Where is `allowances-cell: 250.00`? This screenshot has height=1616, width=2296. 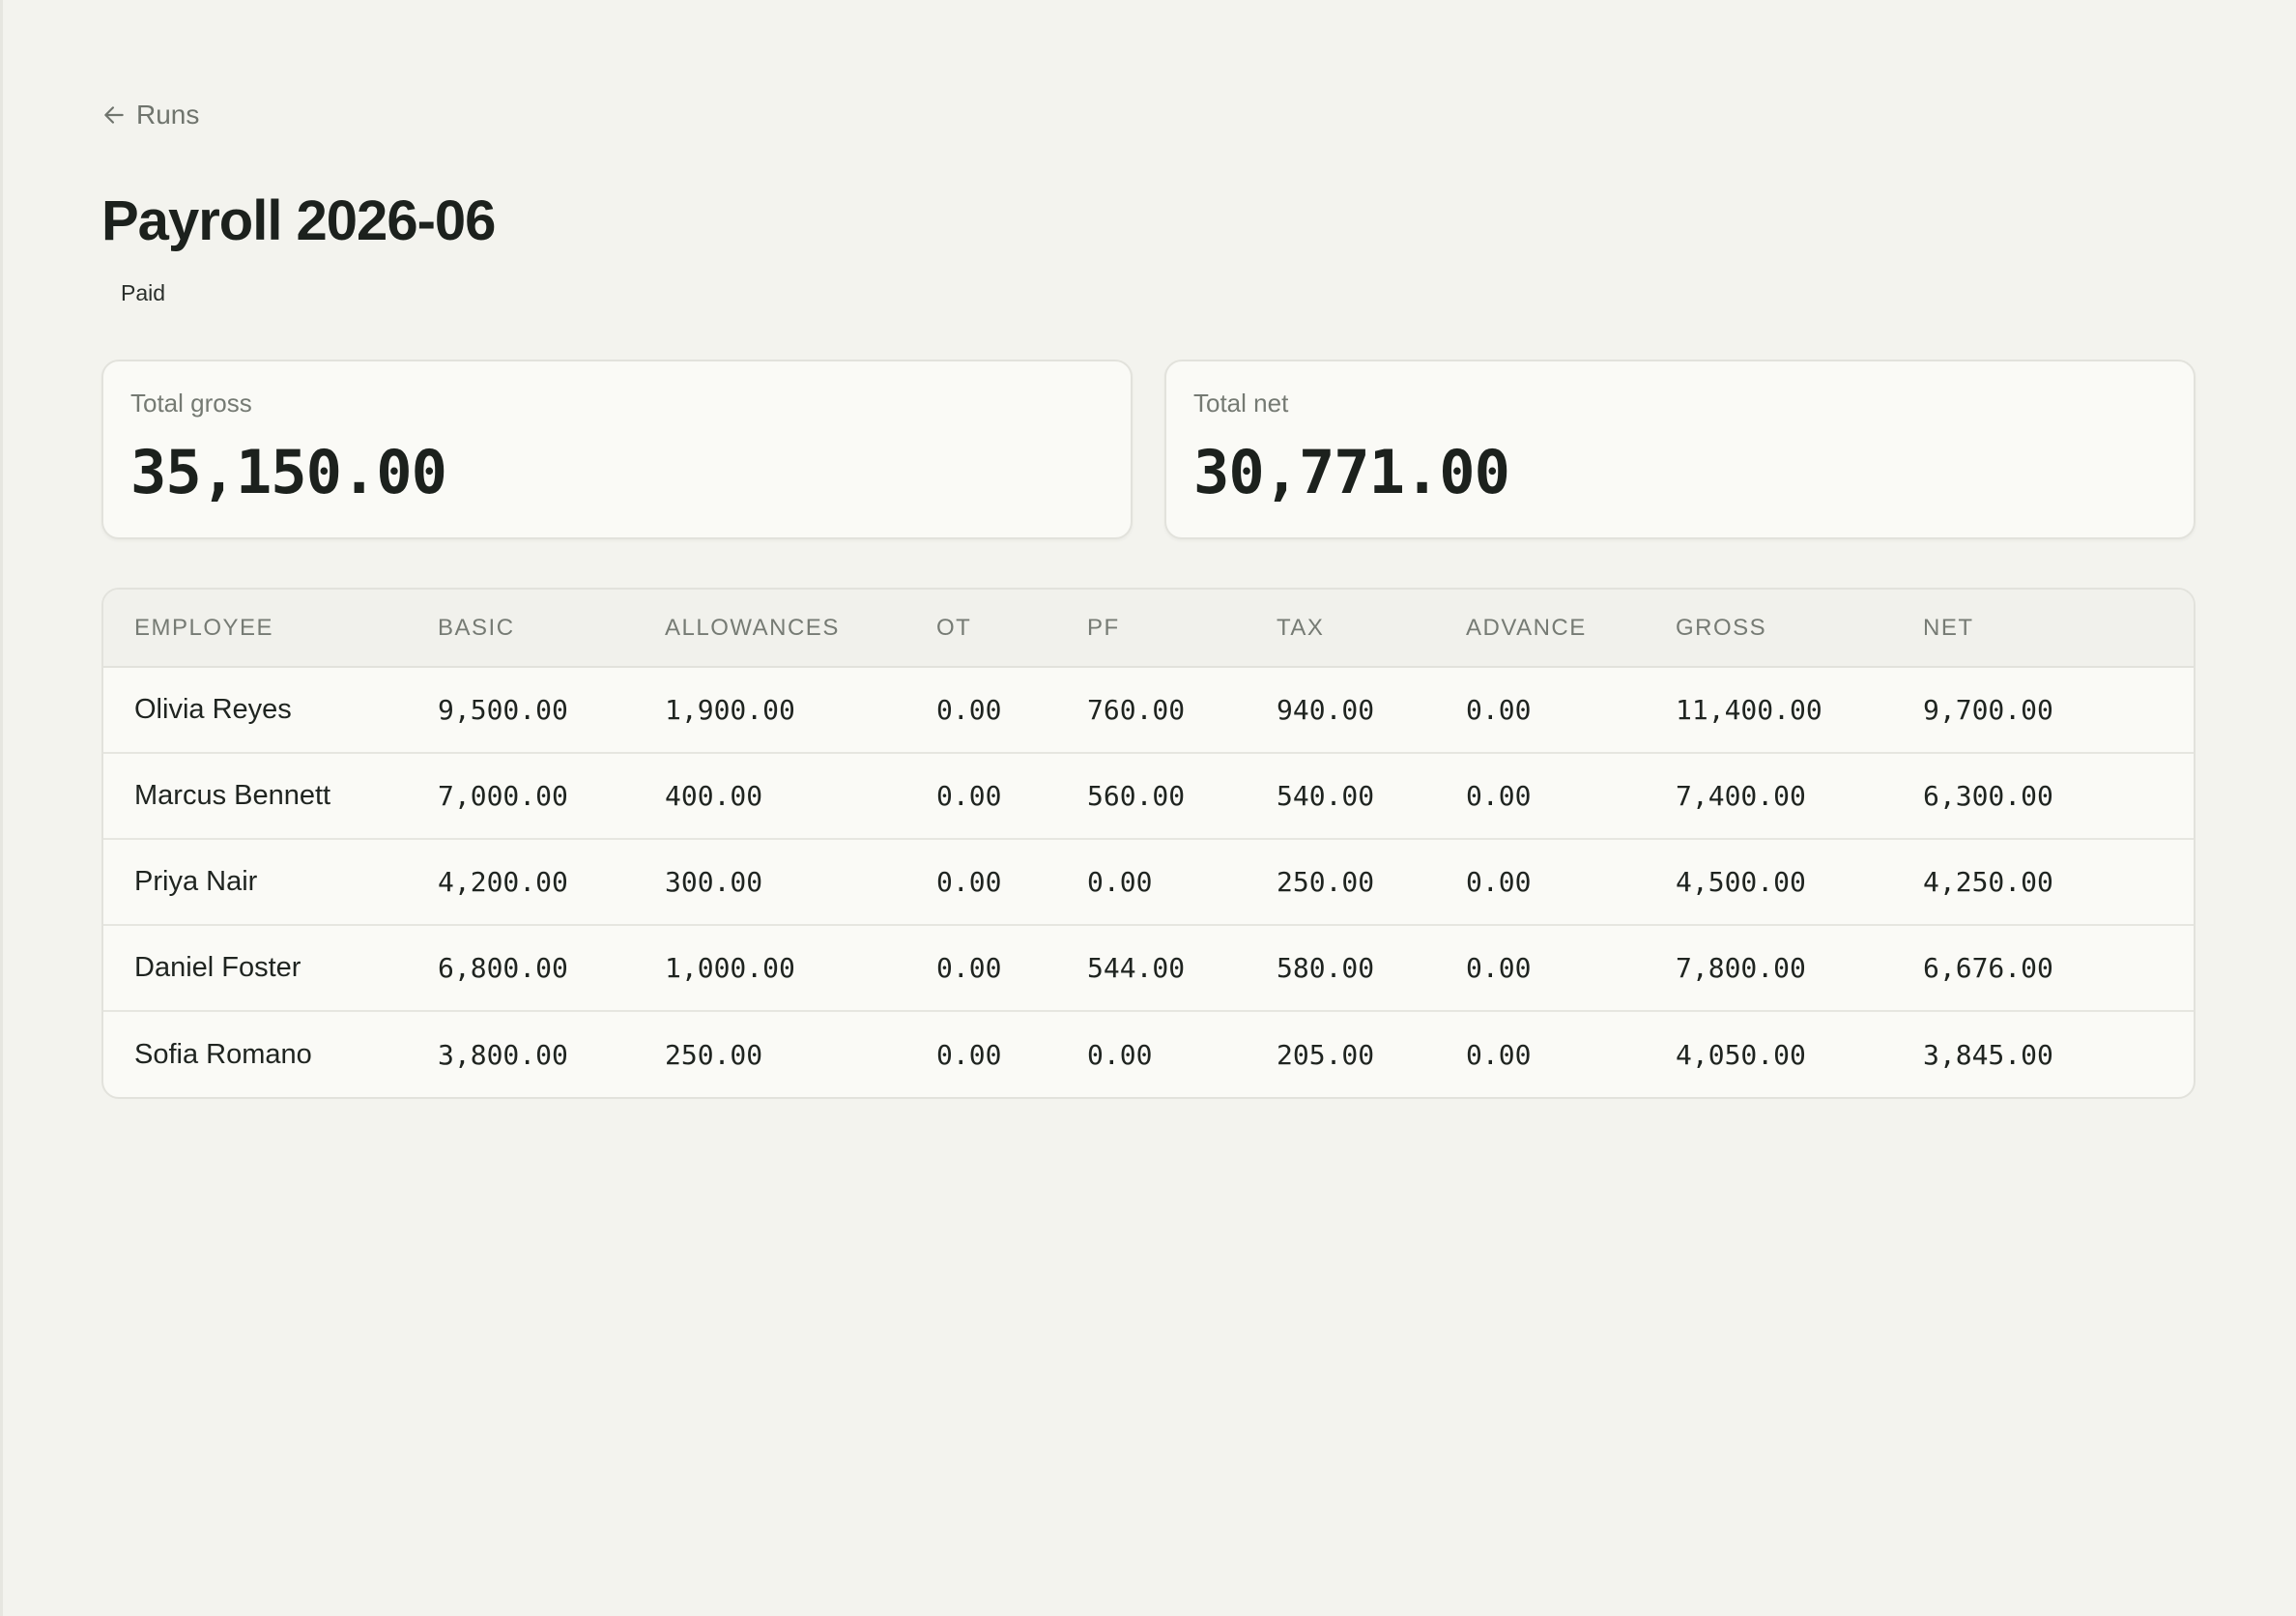
allowances-cell: 250.00 is located at coordinates (800, 1053).